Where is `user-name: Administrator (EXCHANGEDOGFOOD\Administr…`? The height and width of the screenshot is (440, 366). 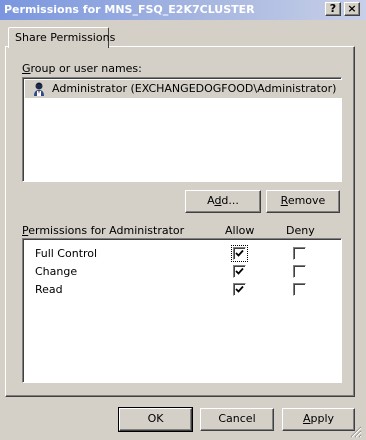 user-name: Administrator (EXCHANGEDOGFOOD\Administr… is located at coordinates (194, 88).